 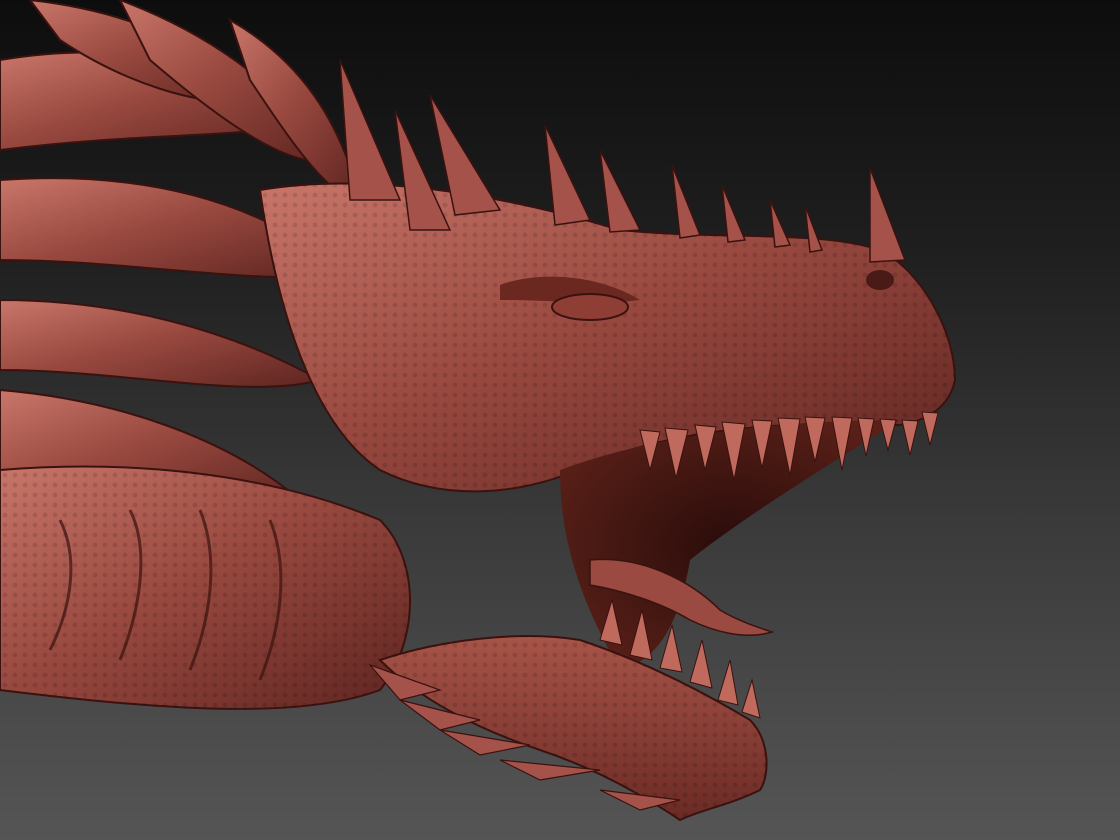 What do you see at coordinates (590, 307) in the screenshot?
I see `dragon-eye` at bounding box center [590, 307].